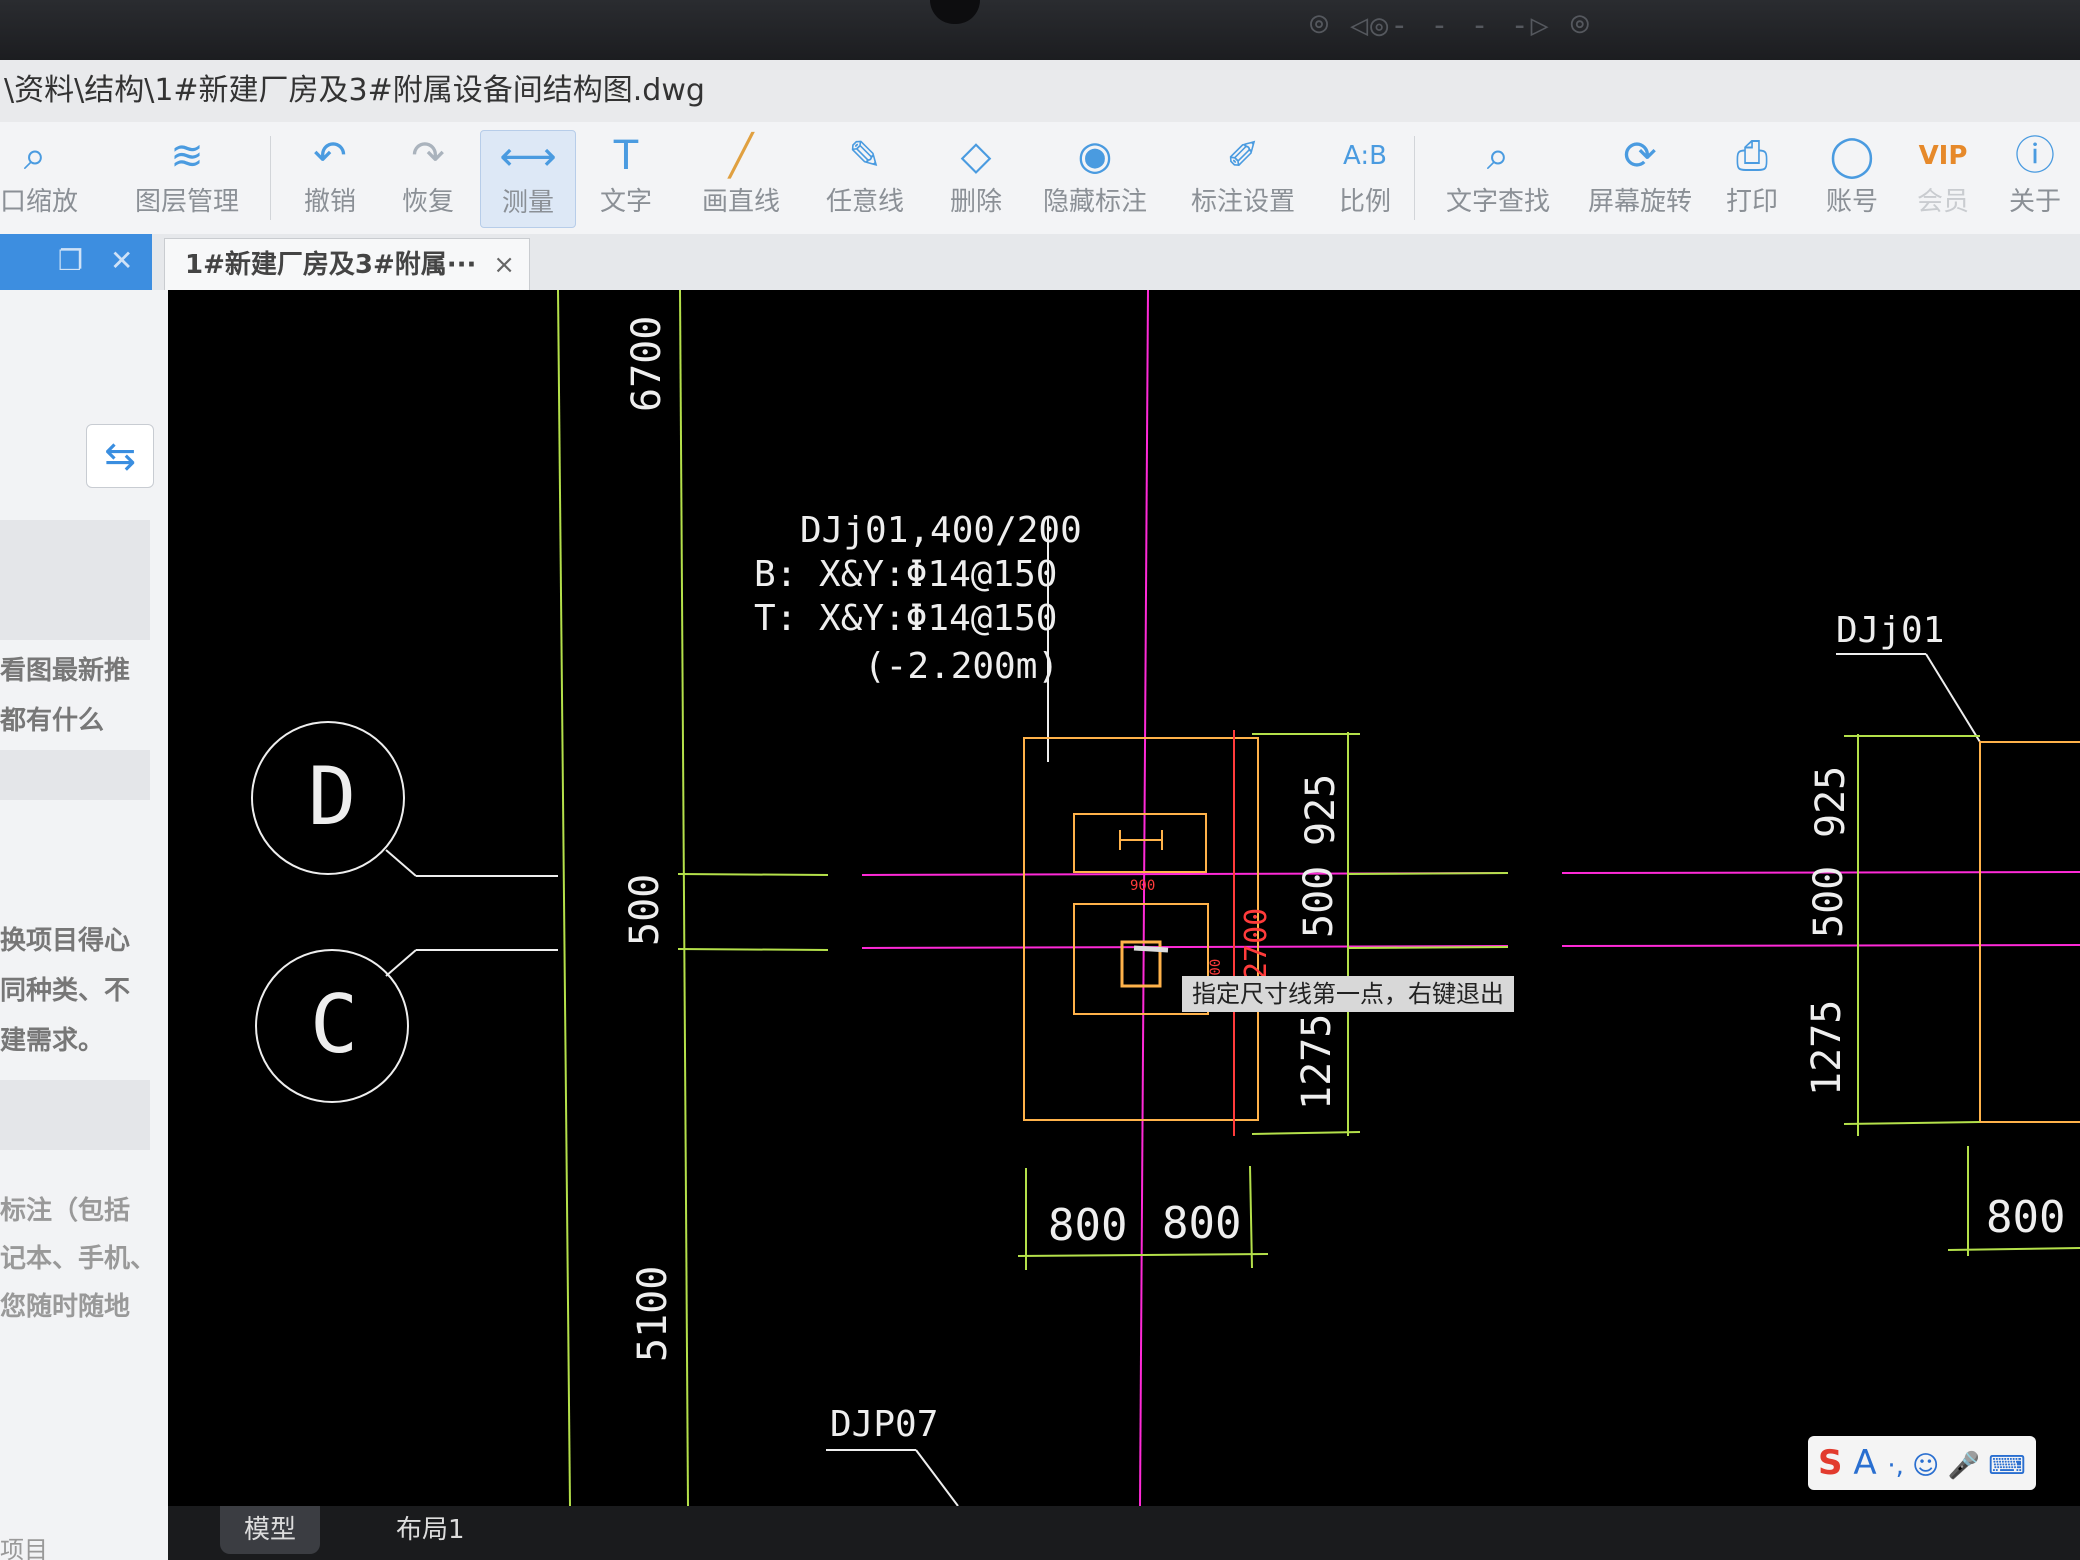  I want to click on left-panel-header: ❐ ✕, so click(76, 262).